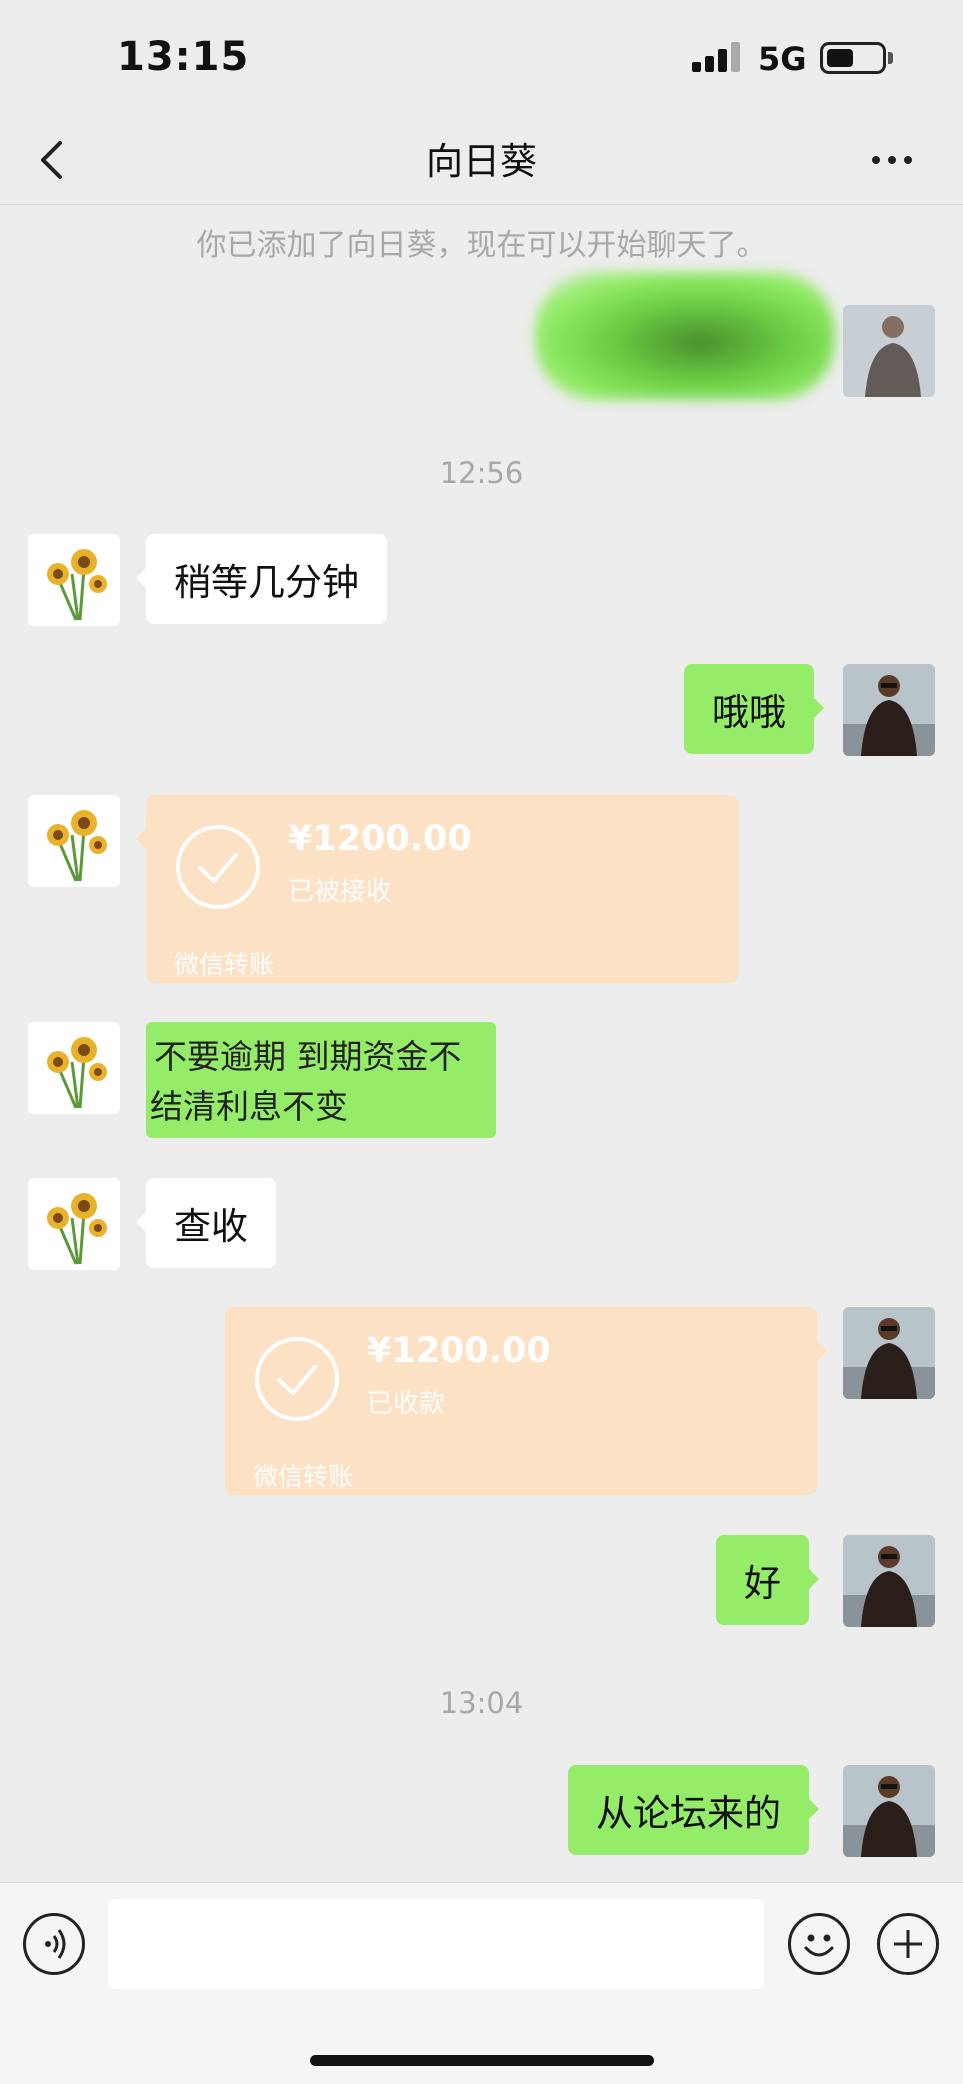 The width and height of the screenshot is (963, 2084). I want to click on message-bubble: 哦哦, so click(754, 709).